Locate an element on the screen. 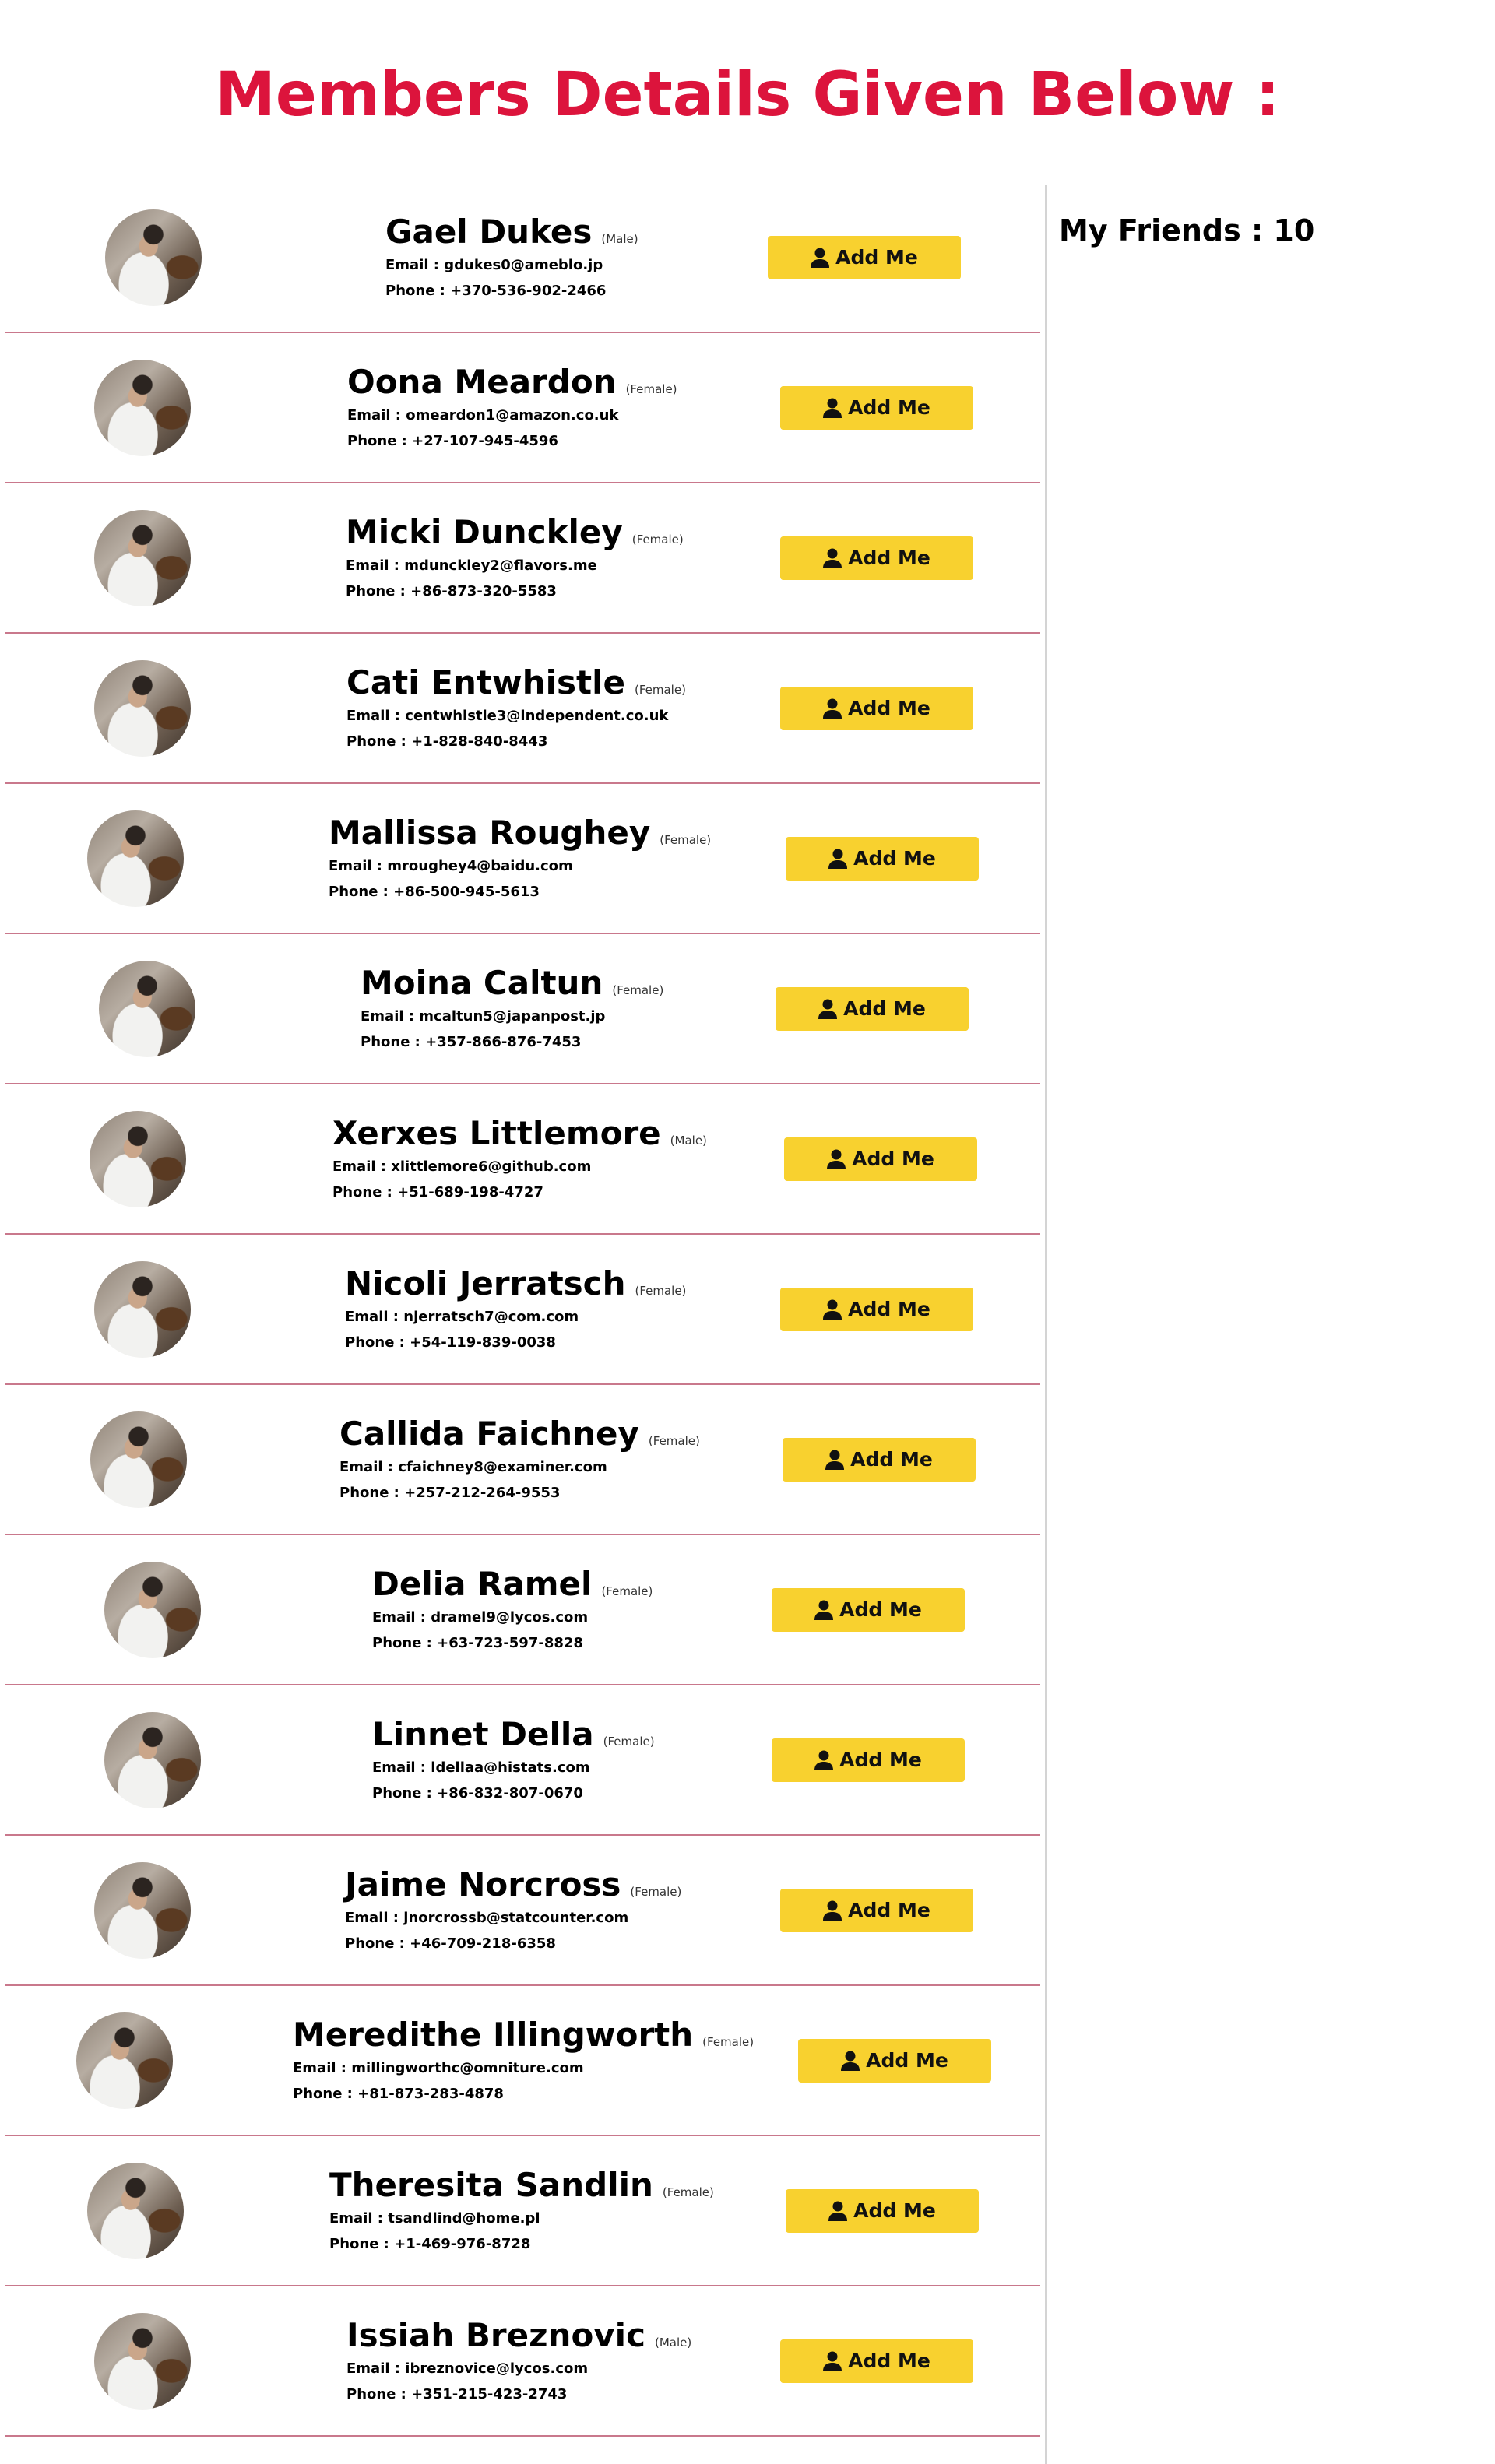 The width and height of the screenshot is (1495, 2464). member-name-line: Issiah Breznovic (Male) is located at coordinates (518, 2335).